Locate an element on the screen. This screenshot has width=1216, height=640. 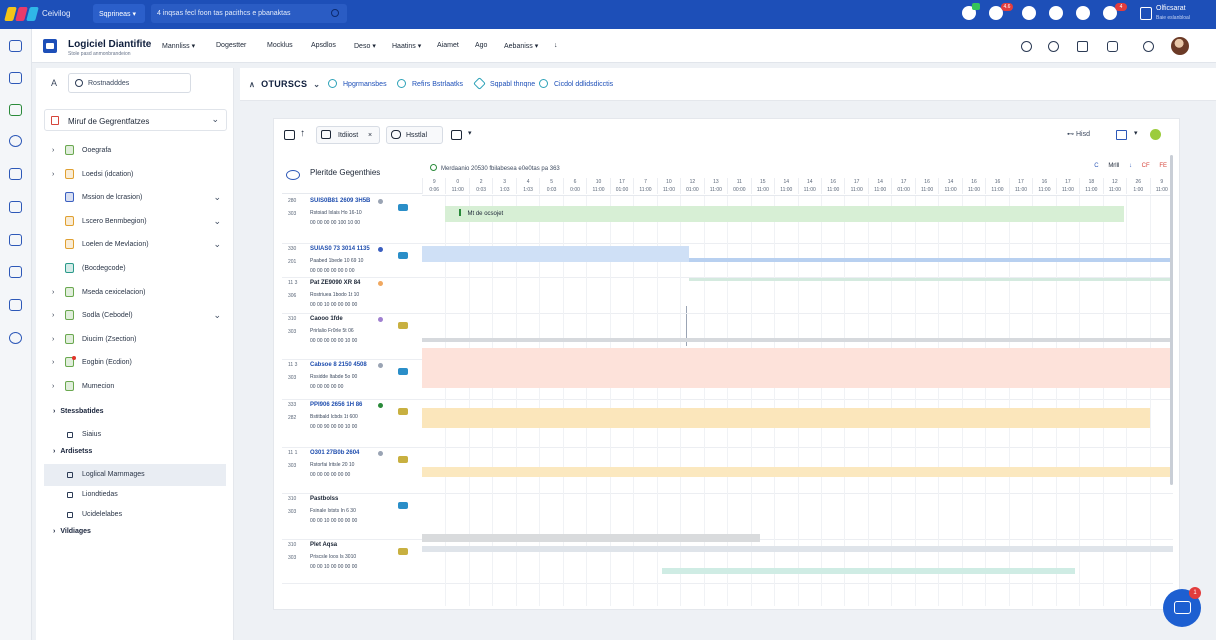
tree-item: › Mseda cexicelacion) is located at coordinates (139, 294).